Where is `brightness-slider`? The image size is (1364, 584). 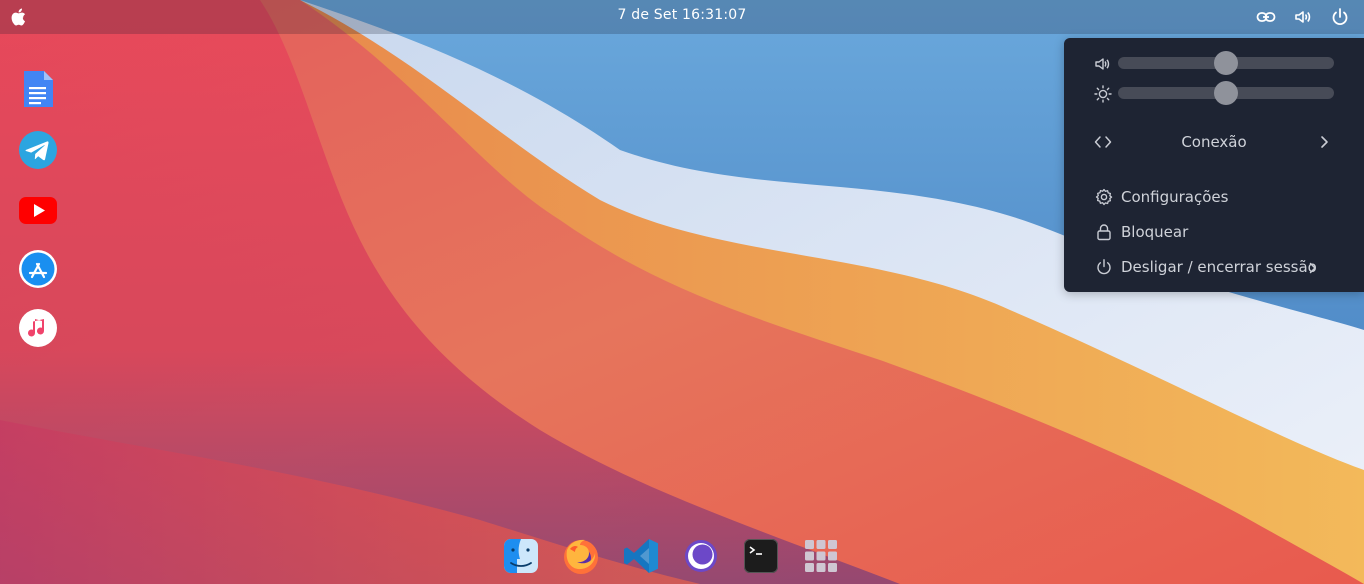
brightness-slider is located at coordinates (1226, 93).